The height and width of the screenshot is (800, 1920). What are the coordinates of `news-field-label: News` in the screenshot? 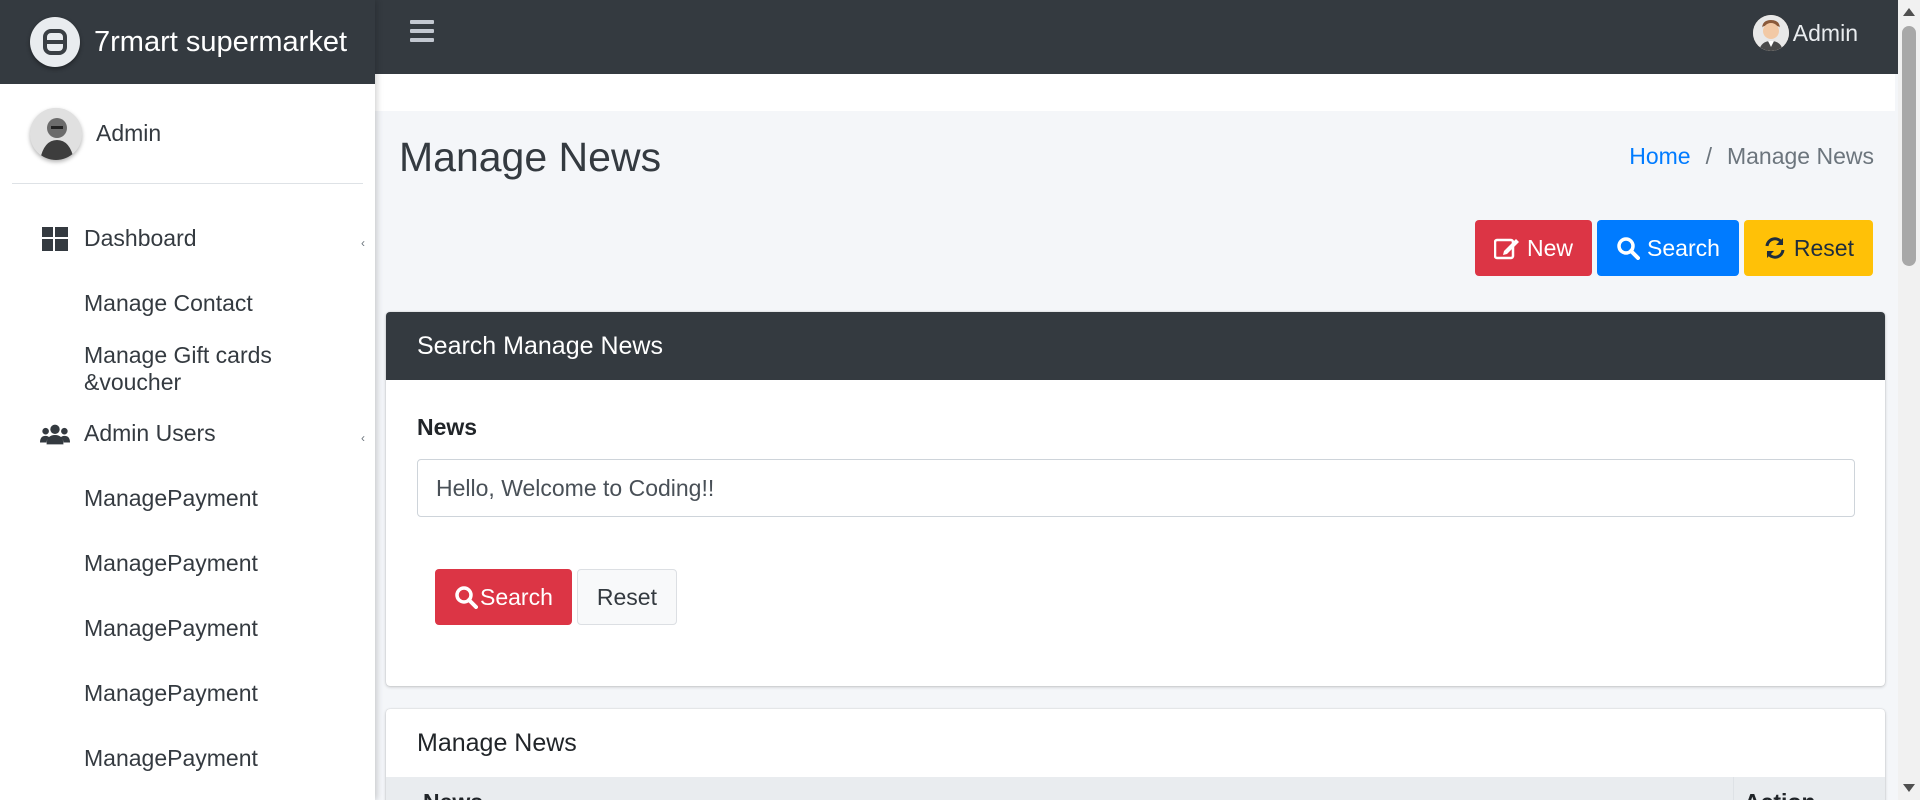 It's located at (447, 427).